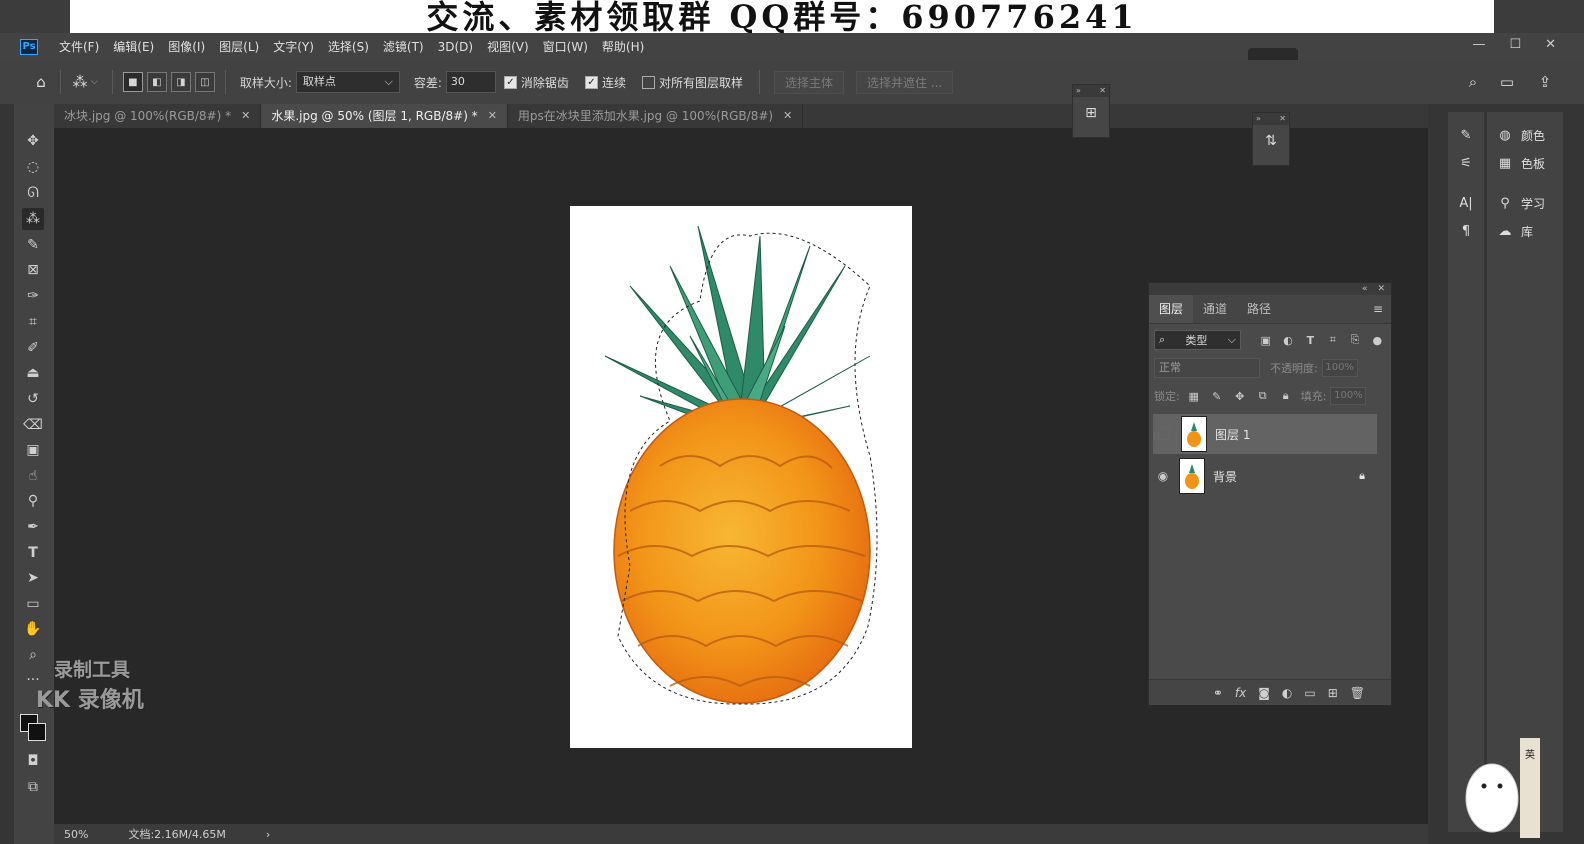 The image size is (1584, 844). I want to click on lock-position-icon: ✥, so click(1240, 396).